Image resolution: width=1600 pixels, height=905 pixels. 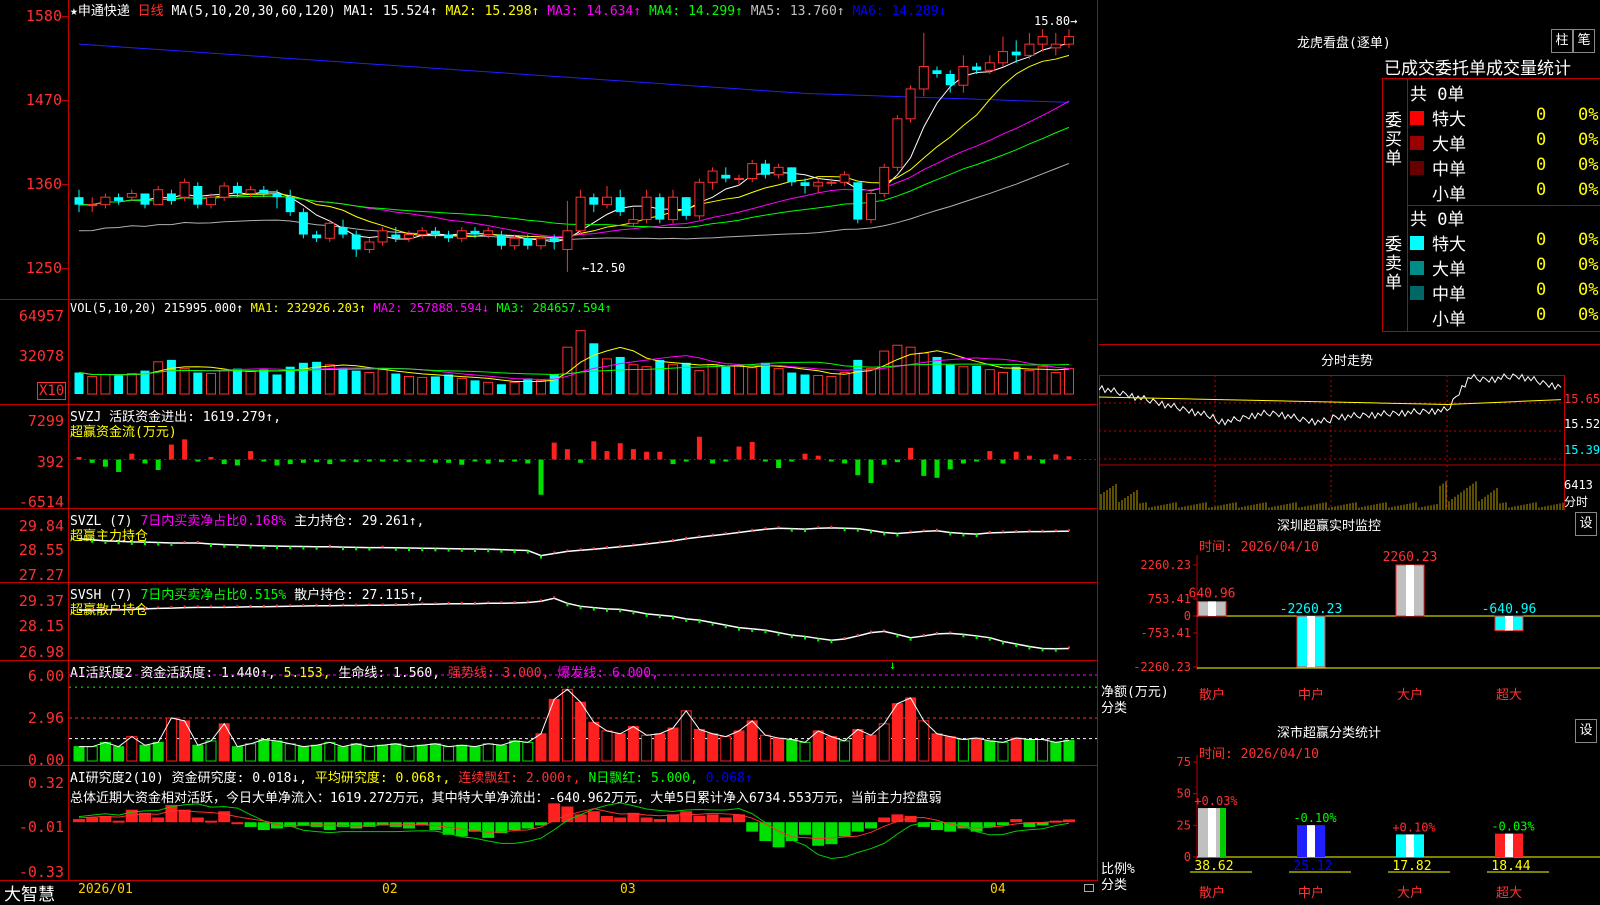 What do you see at coordinates (1449, 195) in the screenshot?
I see `row-name: 小单` at bounding box center [1449, 195].